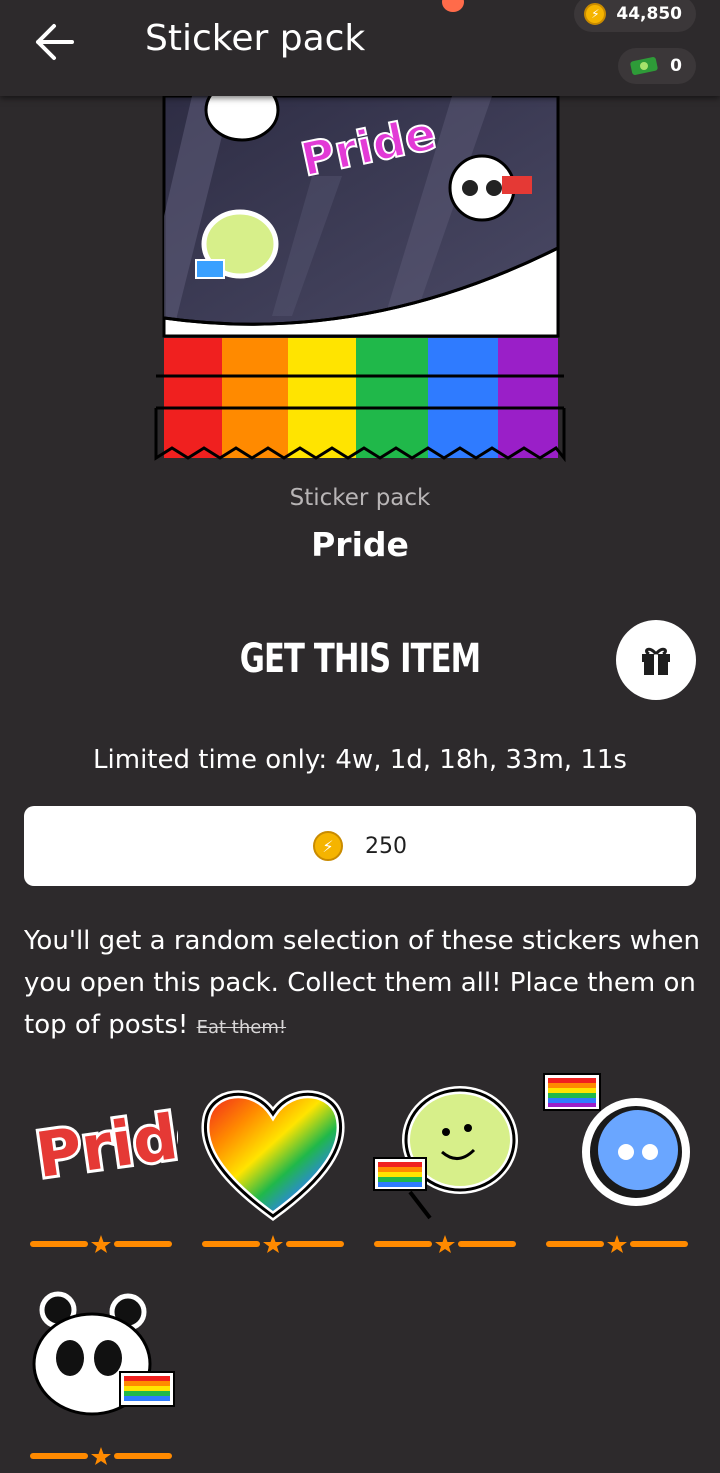 The image size is (720, 1473). I want to click on sticker-panda-flag, so click(103, 1357).